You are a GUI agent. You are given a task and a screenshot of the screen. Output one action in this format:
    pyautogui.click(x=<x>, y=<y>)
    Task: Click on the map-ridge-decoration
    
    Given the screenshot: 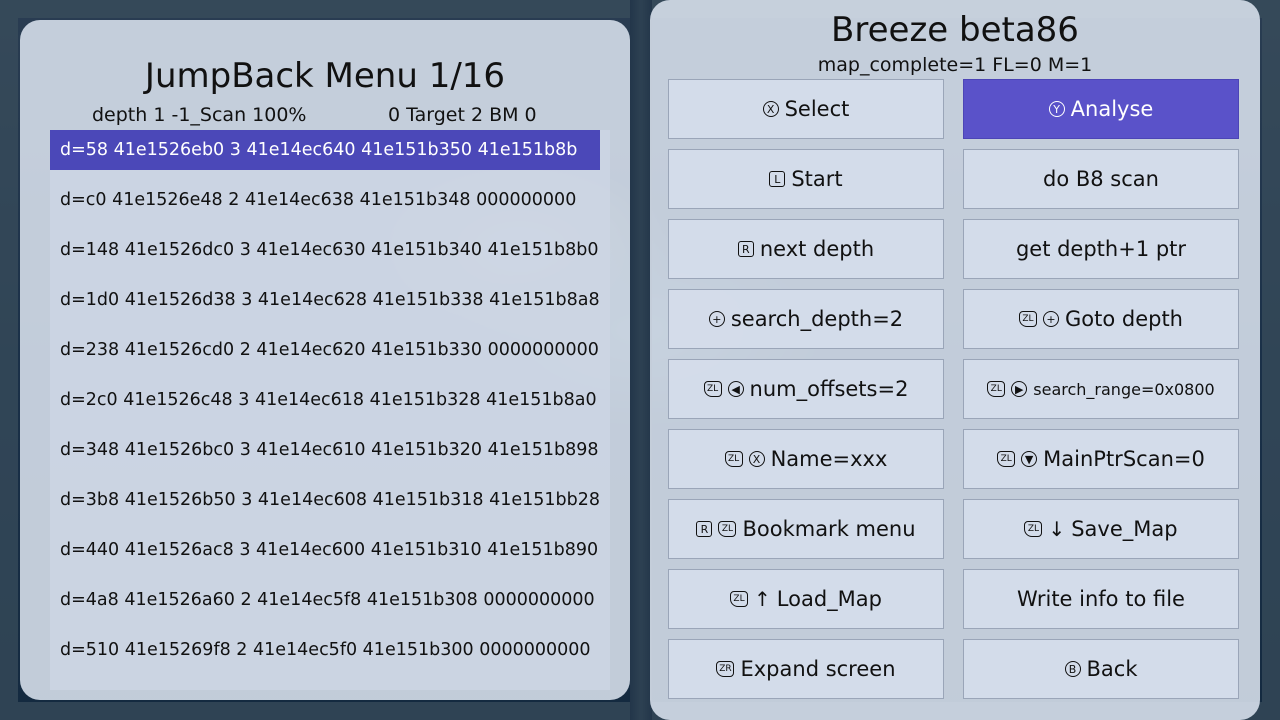 What is the action you would take?
    pyautogui.click(x=641, y=360)
    